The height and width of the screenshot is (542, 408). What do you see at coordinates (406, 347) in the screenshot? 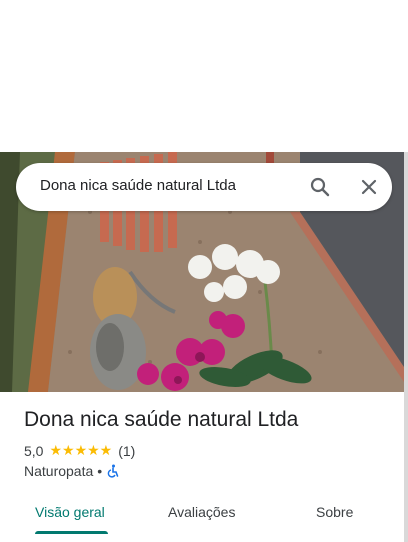
I see `scrollbar` at bounding box center [406, 347].